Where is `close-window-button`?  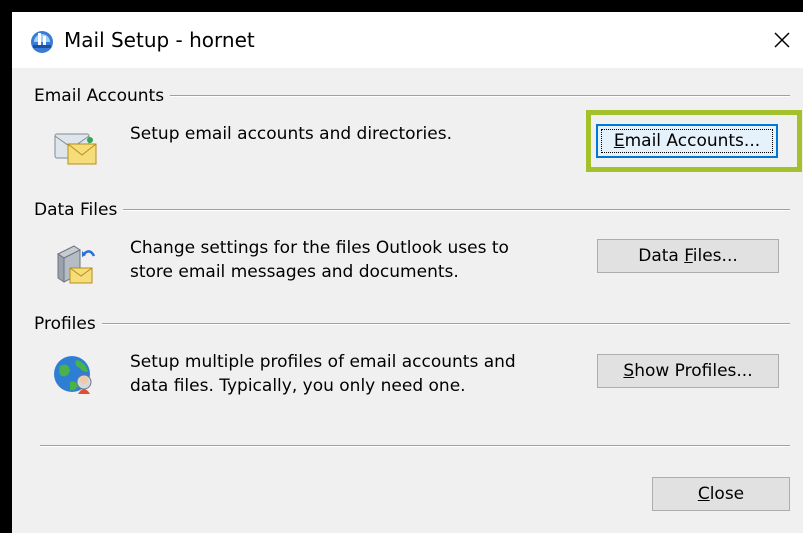 close-window-button is located at coordinates (782, 40).